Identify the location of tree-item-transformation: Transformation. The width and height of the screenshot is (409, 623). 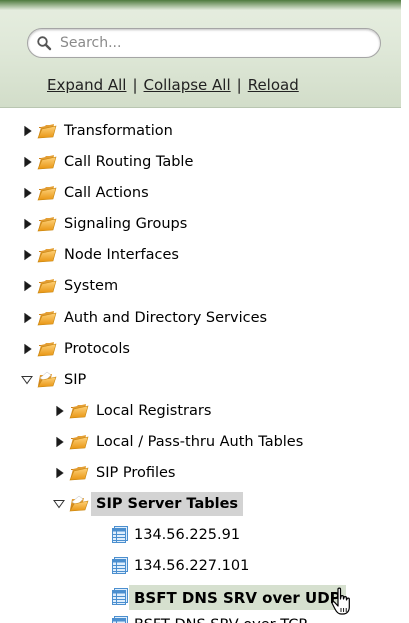
(98, 131).